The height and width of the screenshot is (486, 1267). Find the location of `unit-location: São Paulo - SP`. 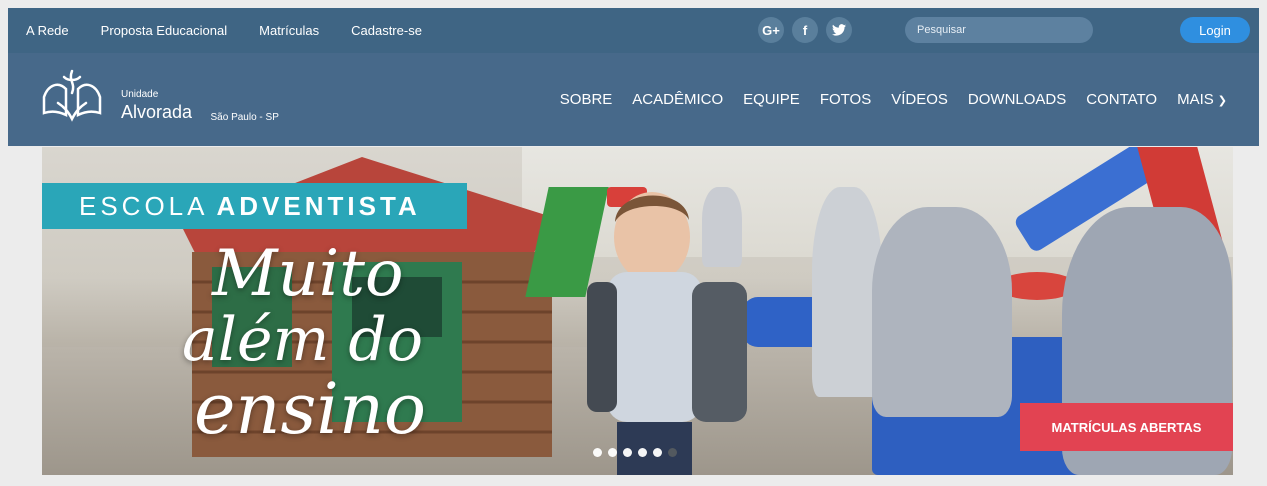

unit-location: São Paulo - SP is located at coordinates (244, 117).